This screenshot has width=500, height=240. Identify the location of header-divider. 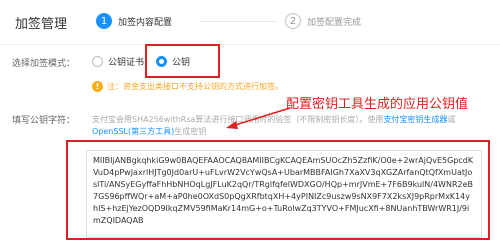
(250, 44).